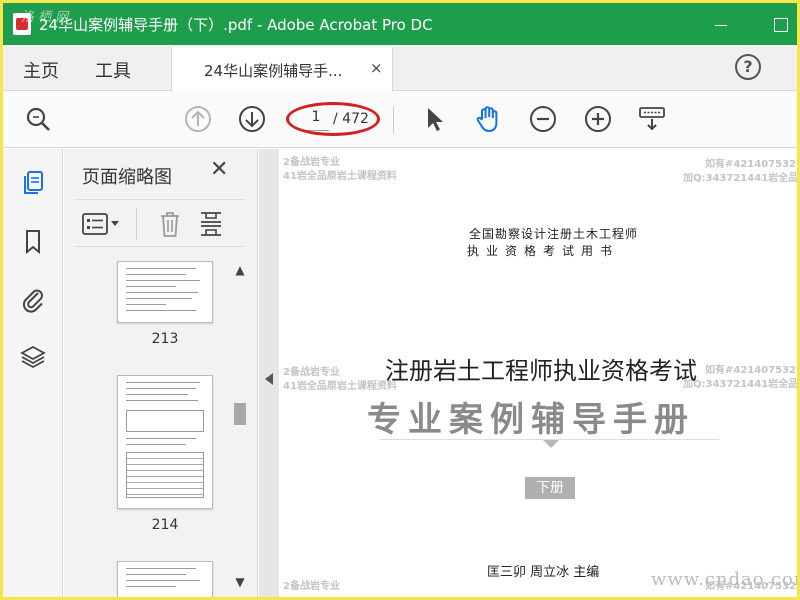 The width and height of the screenshot is (800, 600). What do you see at coordinates (198, 119) in the screenshot?
I see `arrow-up-icon` at bounding box center [198, 119].